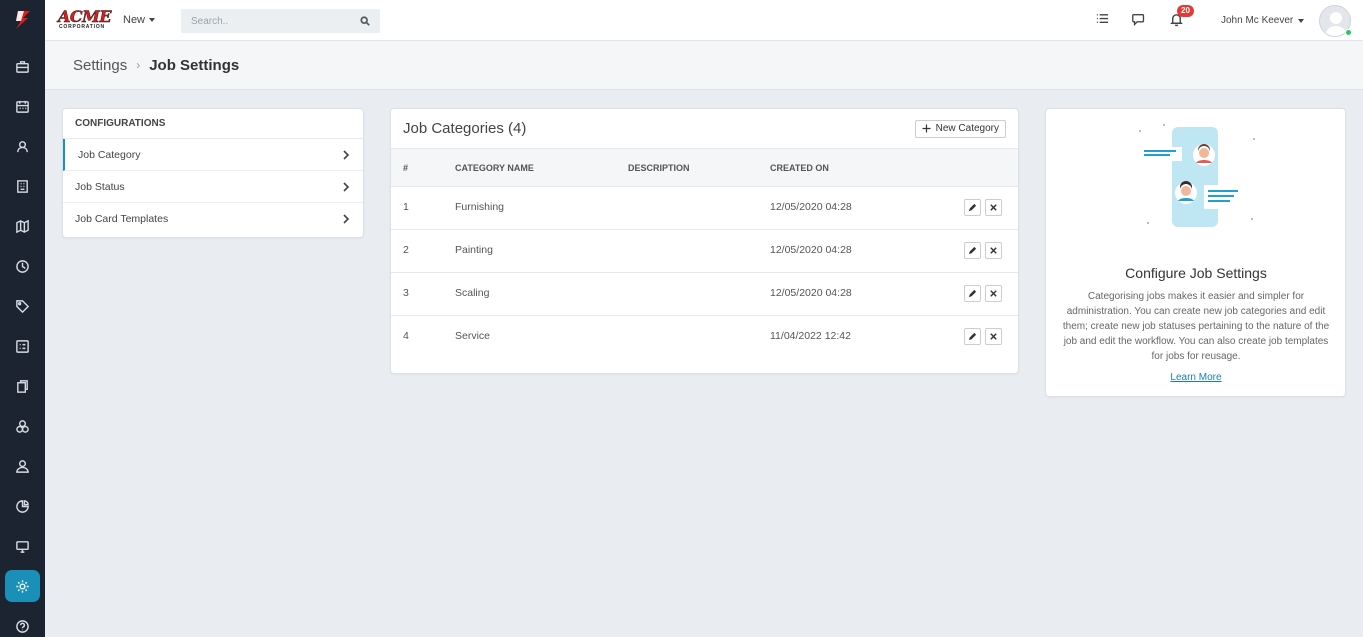  Describe the element at coordinates (406, 207) in the screenshot. I see `row-number: 1` at that location.